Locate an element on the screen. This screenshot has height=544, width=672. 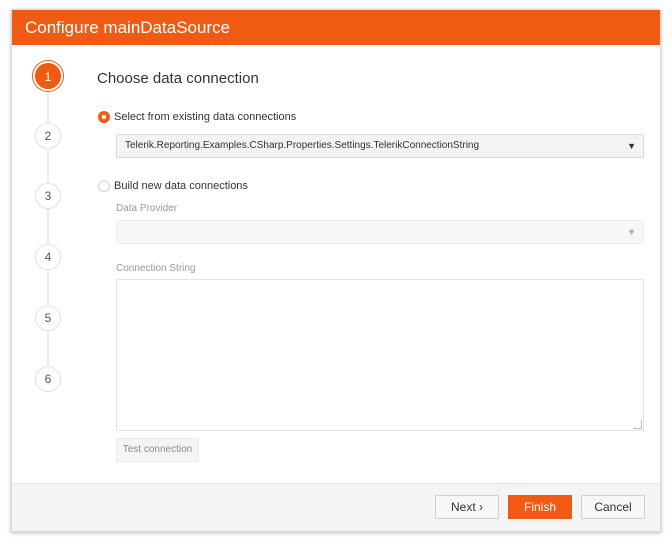
existing-connection-radio is located at coordinates (104, 117).